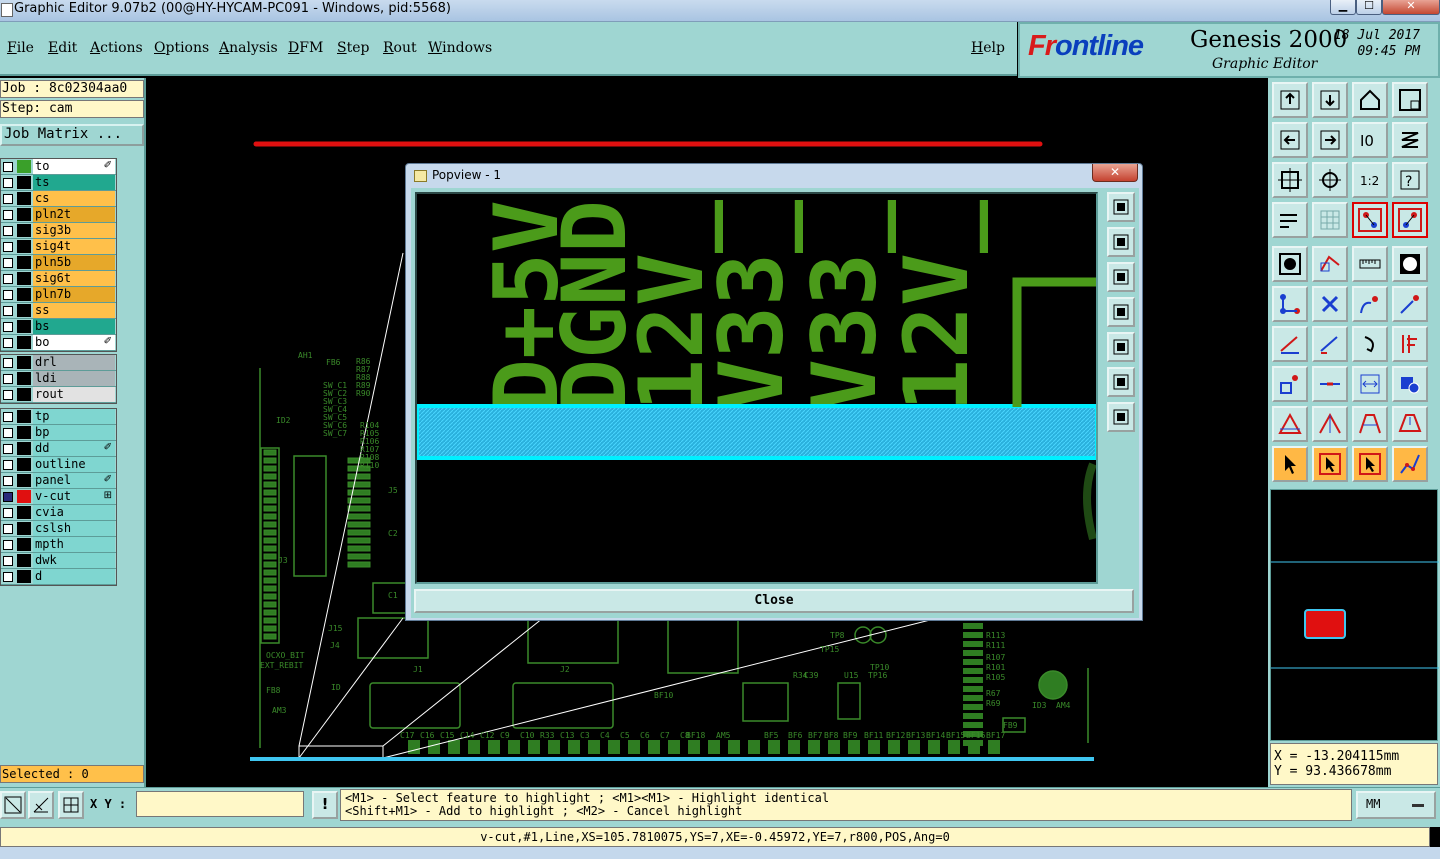  What do you see at coordinates (1290, 464) in the screenshot?
I see `tool-pointer-button` at bounding box center [1290, 464].